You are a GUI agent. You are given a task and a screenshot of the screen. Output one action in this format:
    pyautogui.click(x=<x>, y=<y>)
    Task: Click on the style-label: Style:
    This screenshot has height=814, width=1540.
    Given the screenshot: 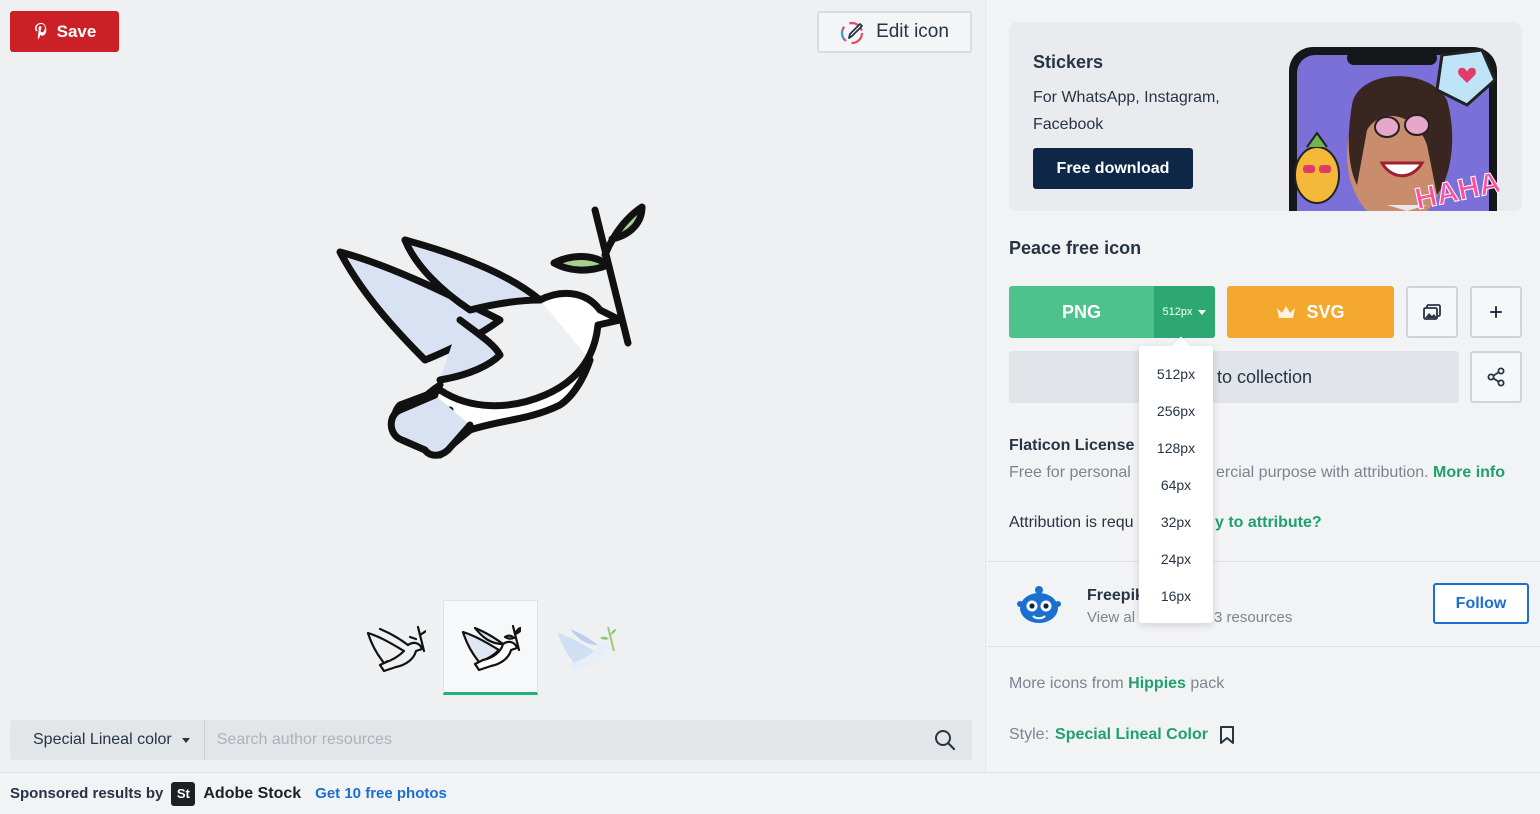 What is the action you would take?
    pyautogui.click(x=1029, y=734)
    